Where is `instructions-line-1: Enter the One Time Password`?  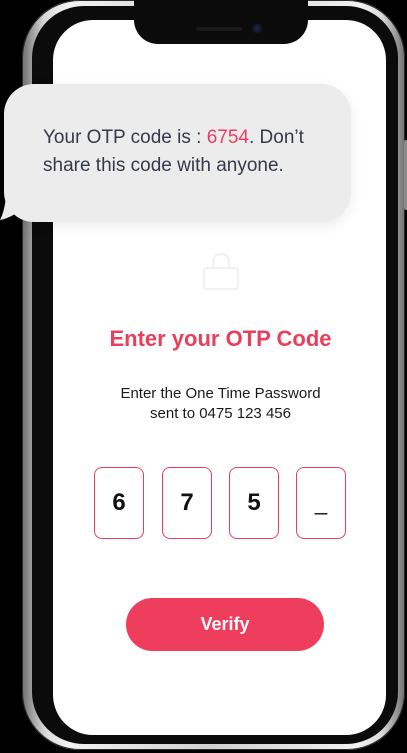 instructions-line-1: Enter the One Time Password is located at coordinates (220, 393).